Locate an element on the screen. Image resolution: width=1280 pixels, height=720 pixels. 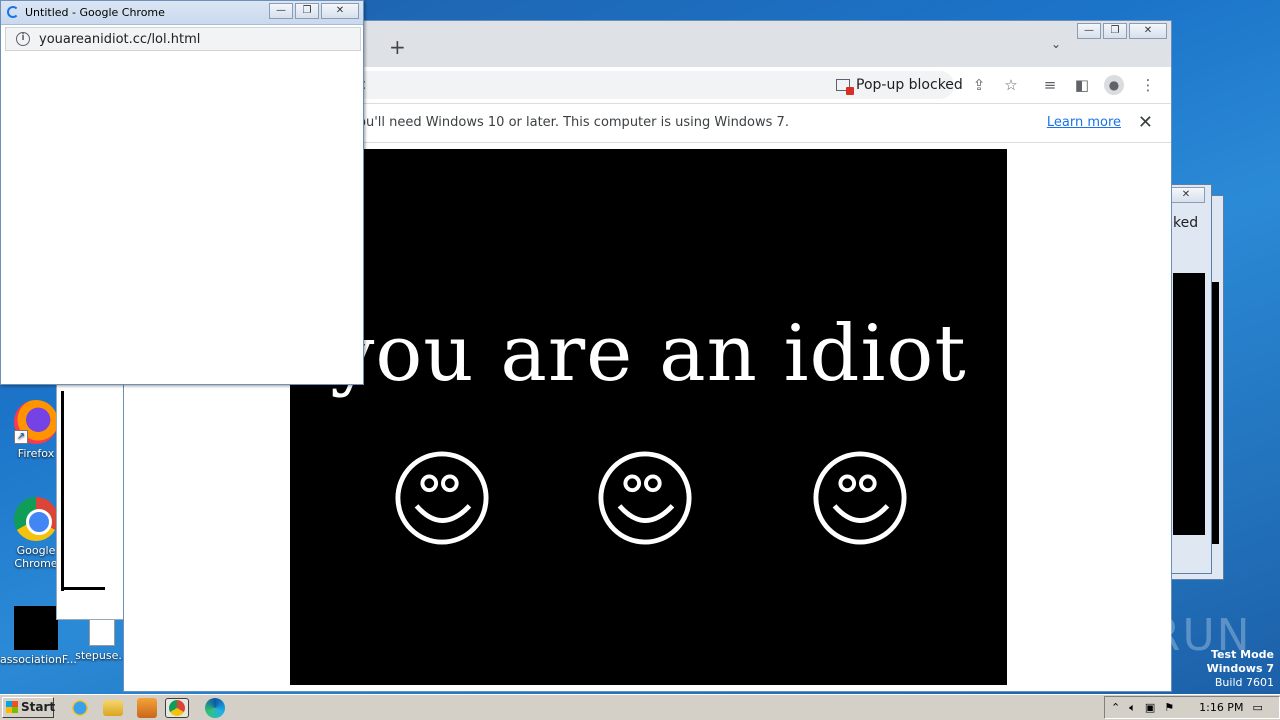
show-hidden-icons-icon: ⌃ is located at coordinates (1115, 707).